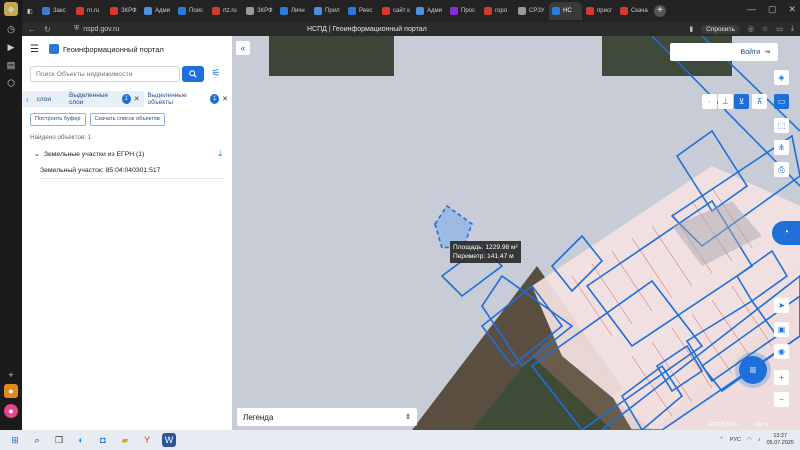  What do you see at coordinates (11, 391) in the screenshot?
I see `app-icon: ●` at bounding box center [11, 391].